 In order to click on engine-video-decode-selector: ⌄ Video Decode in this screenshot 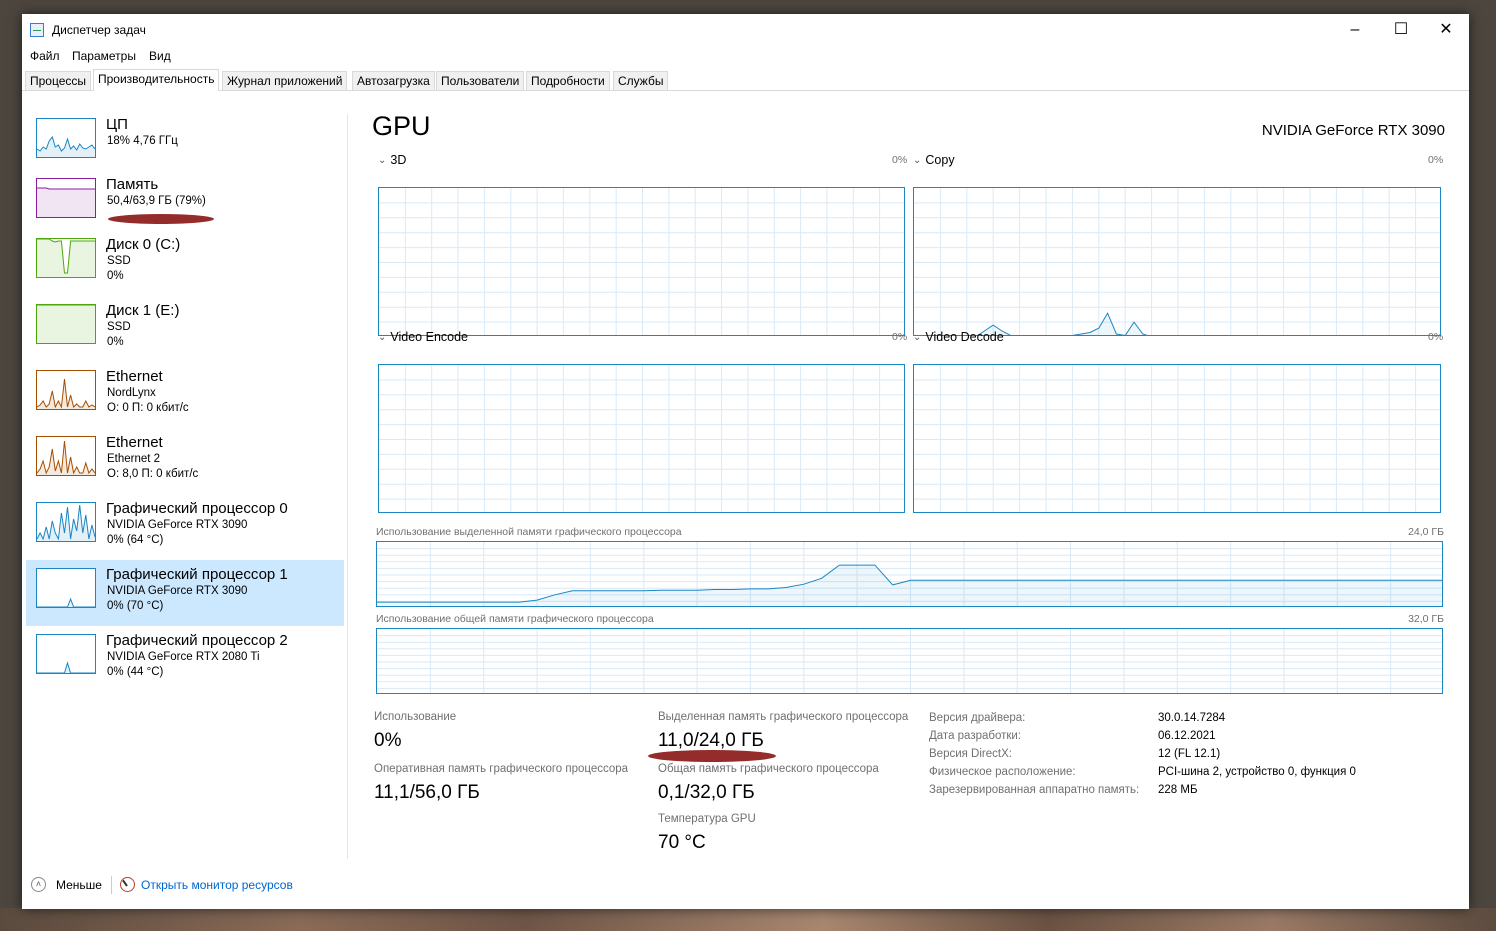, I will do `click(958, 337)`.